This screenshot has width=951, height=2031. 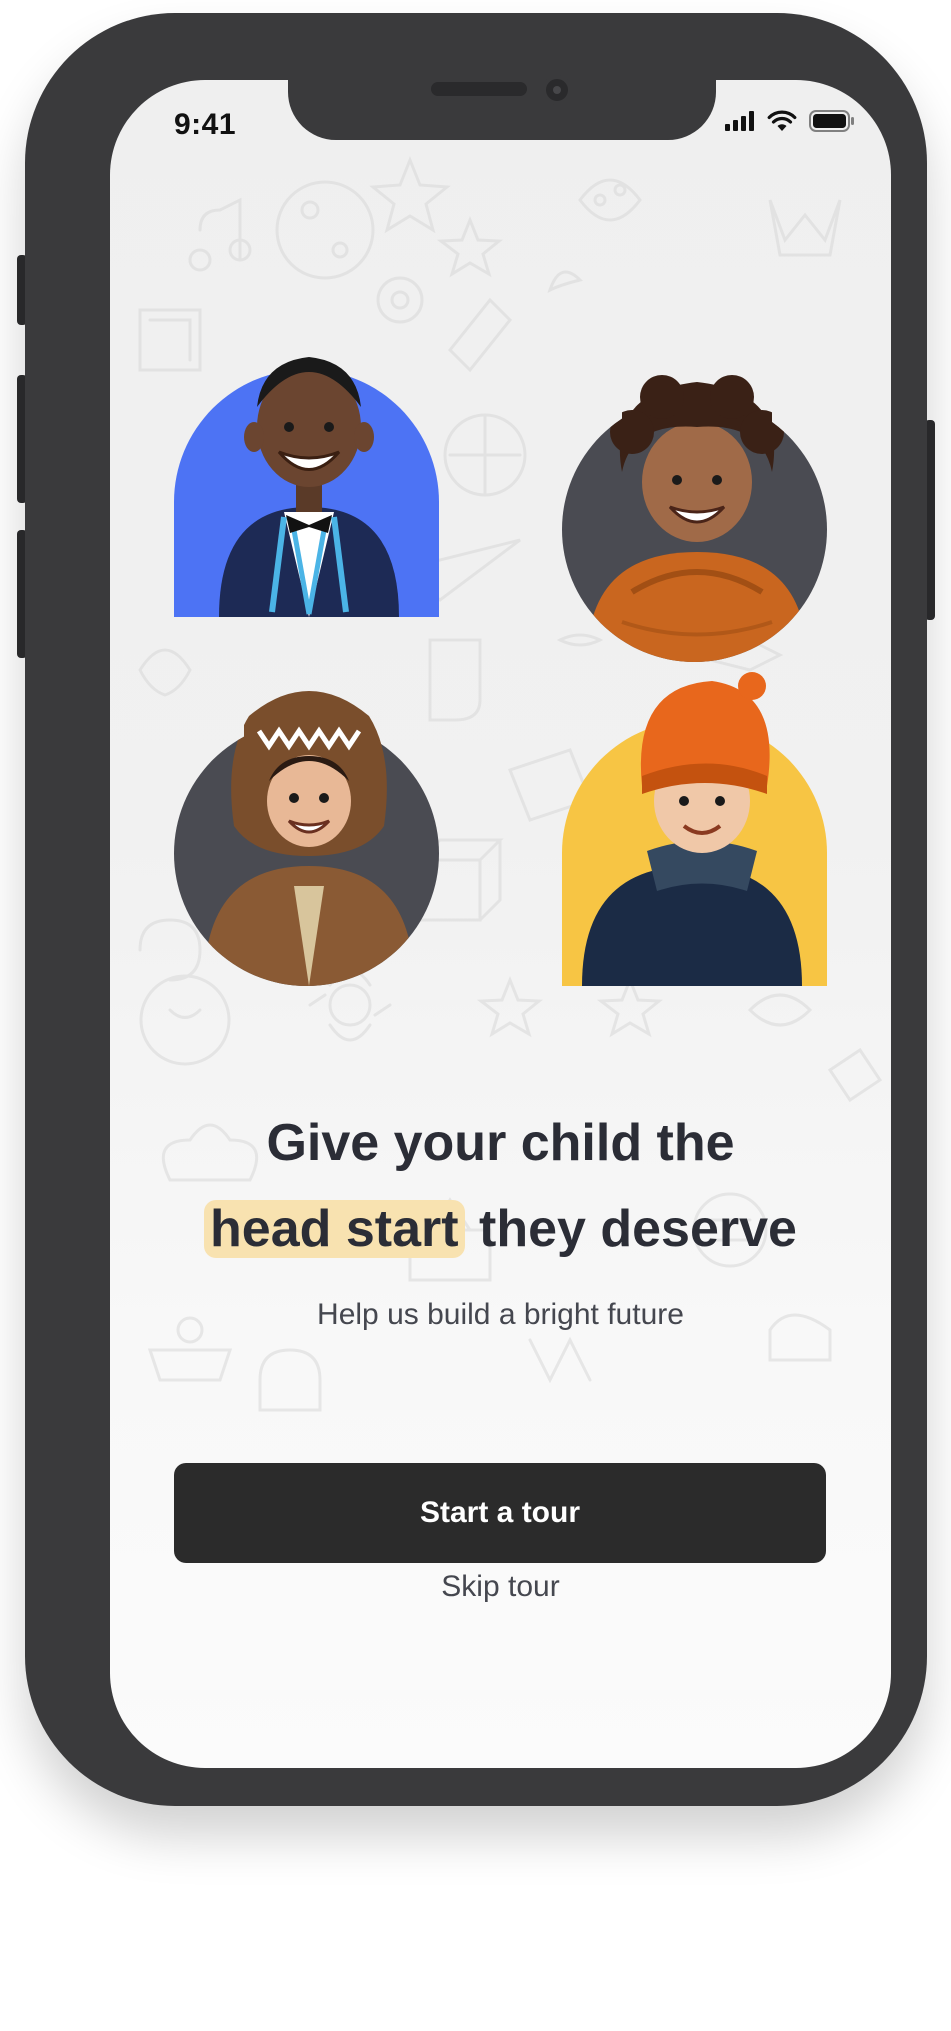 I want to click on skip-tour-link: Skip tour, so click(x=500, y=1587).